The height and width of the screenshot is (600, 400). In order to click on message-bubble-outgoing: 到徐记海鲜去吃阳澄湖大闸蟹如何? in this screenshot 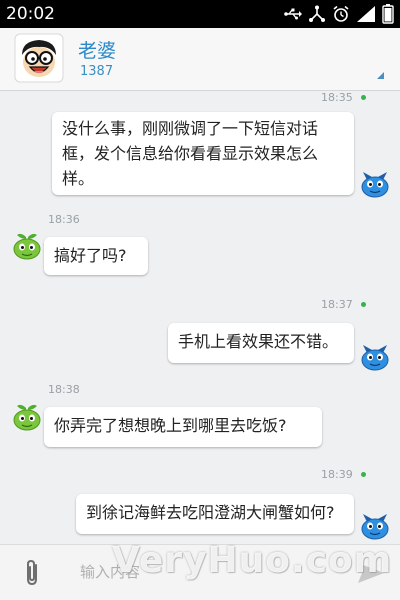, I will do `click(215, 514)`.